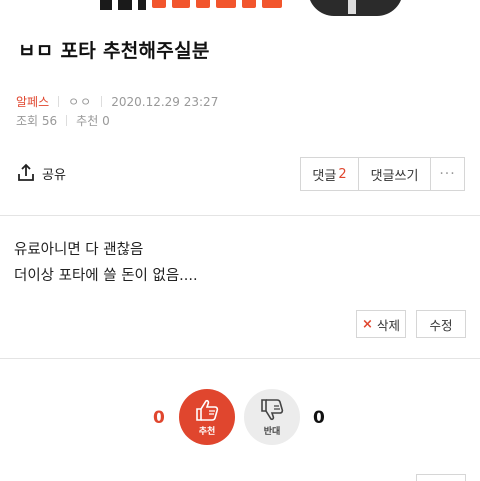  What do you see at coordinates (114, 51) in the screenshot?
I see `post-title: ㅂㅁ 포타 추천해주실분` at bounding box center [114, 51].